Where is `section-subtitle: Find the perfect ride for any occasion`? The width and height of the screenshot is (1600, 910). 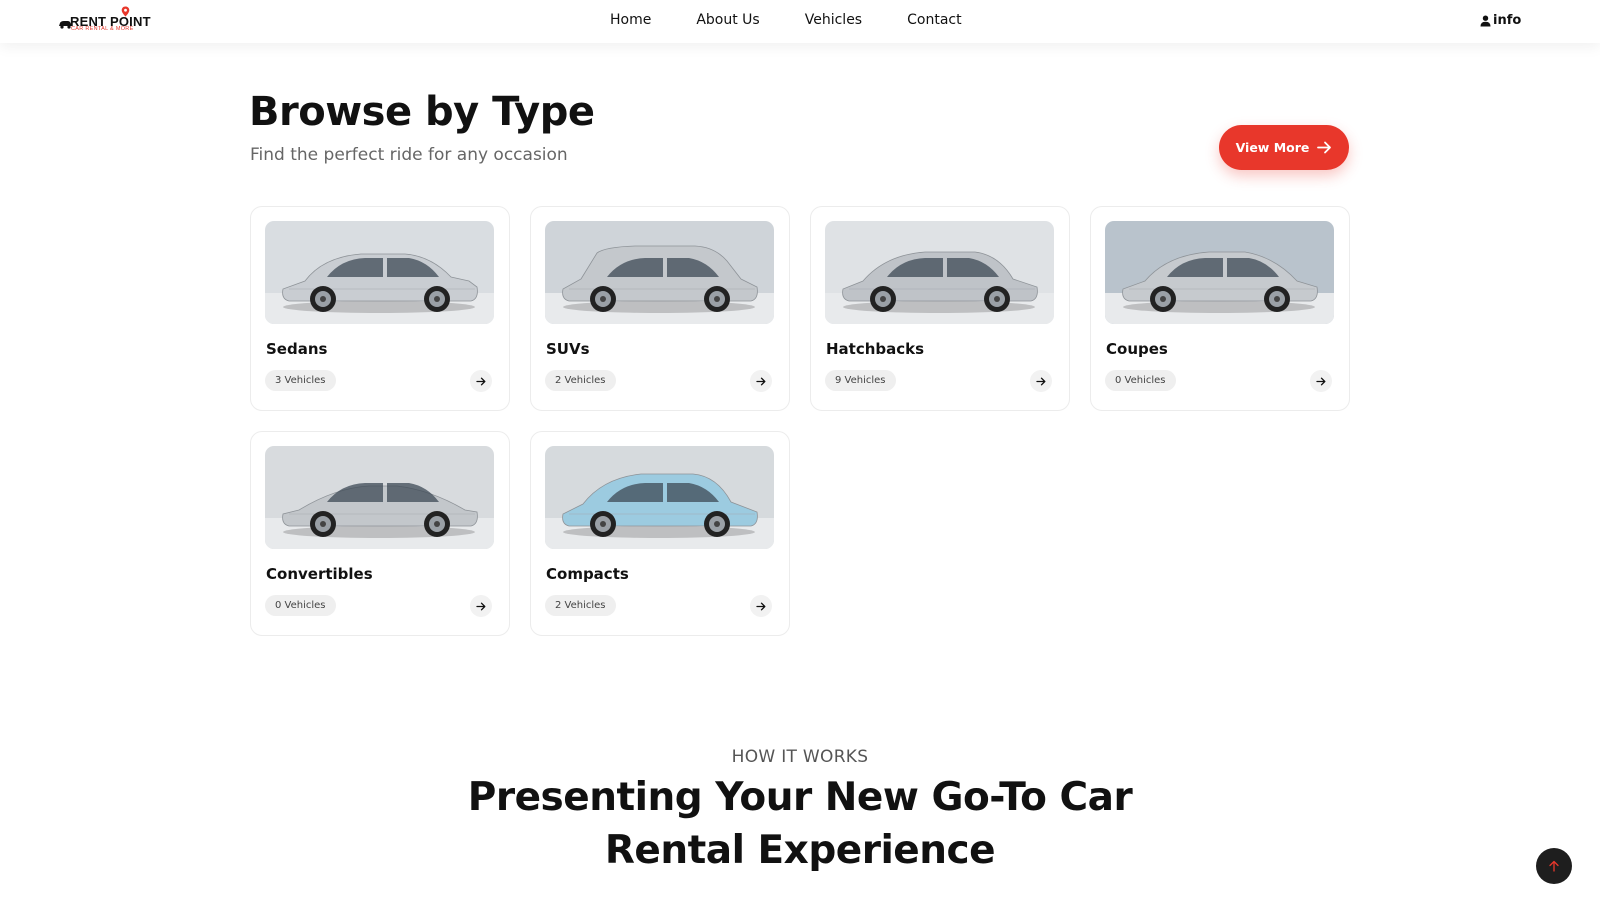
section-subtitle: Find the perfect ride for any occasion is located at coordinates (409, 155).